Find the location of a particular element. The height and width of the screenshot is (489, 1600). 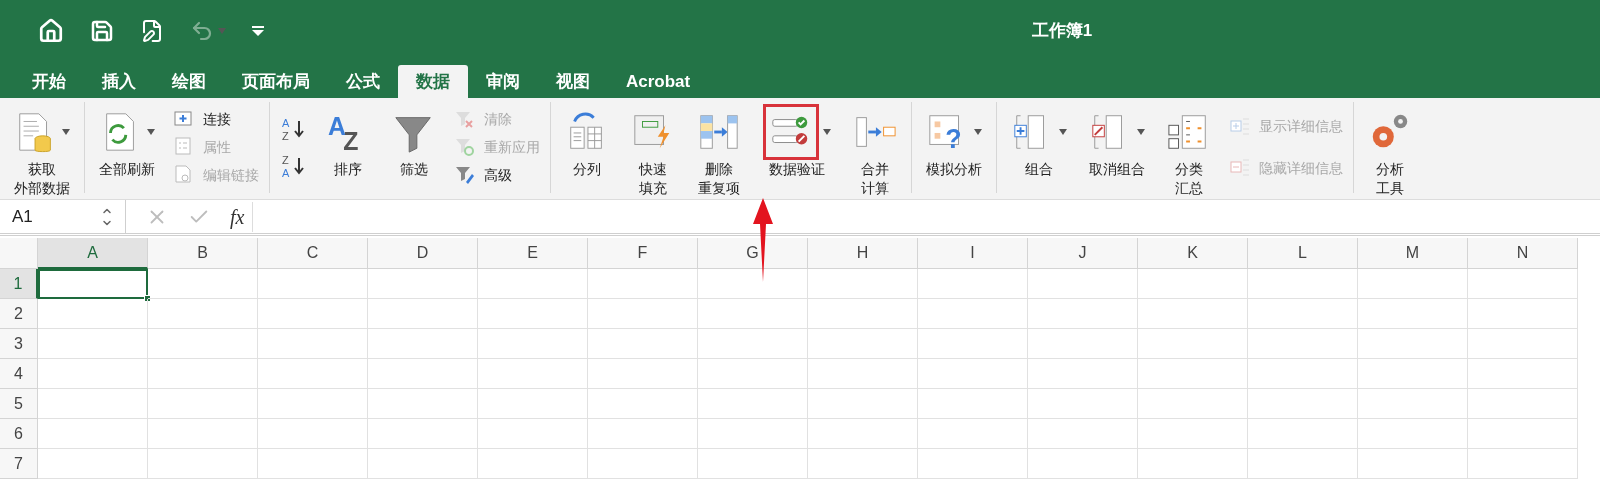

row-header: 5 is located at coordinates (19, 404).